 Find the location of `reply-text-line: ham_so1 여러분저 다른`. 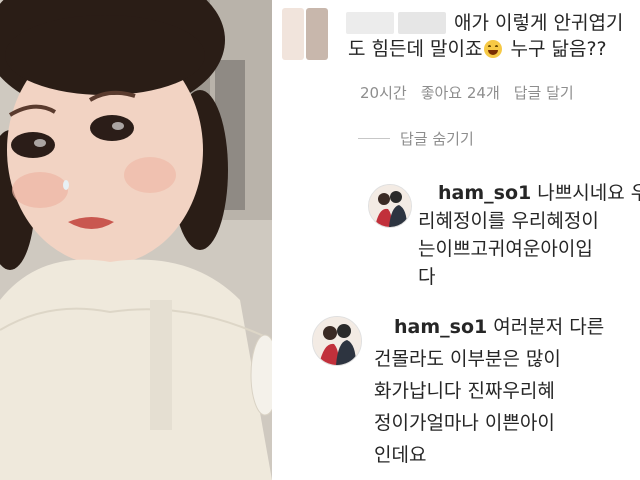

reply-text-line: ham_so1 여러분저 다른 is located at coordinates (499, 327).